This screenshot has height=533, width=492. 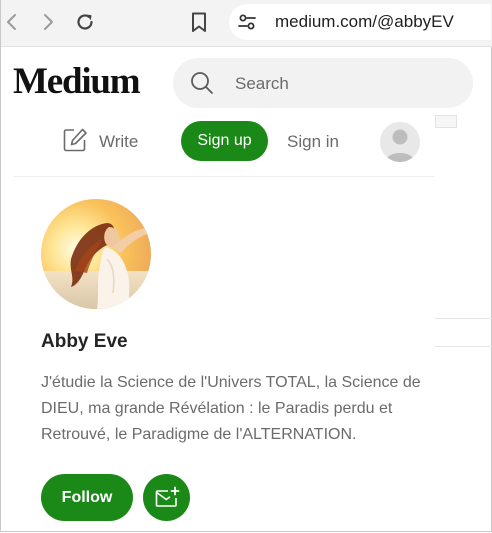 I want to click on address-bar: medium.com/@abbyEV, so click(x=360, y=22).